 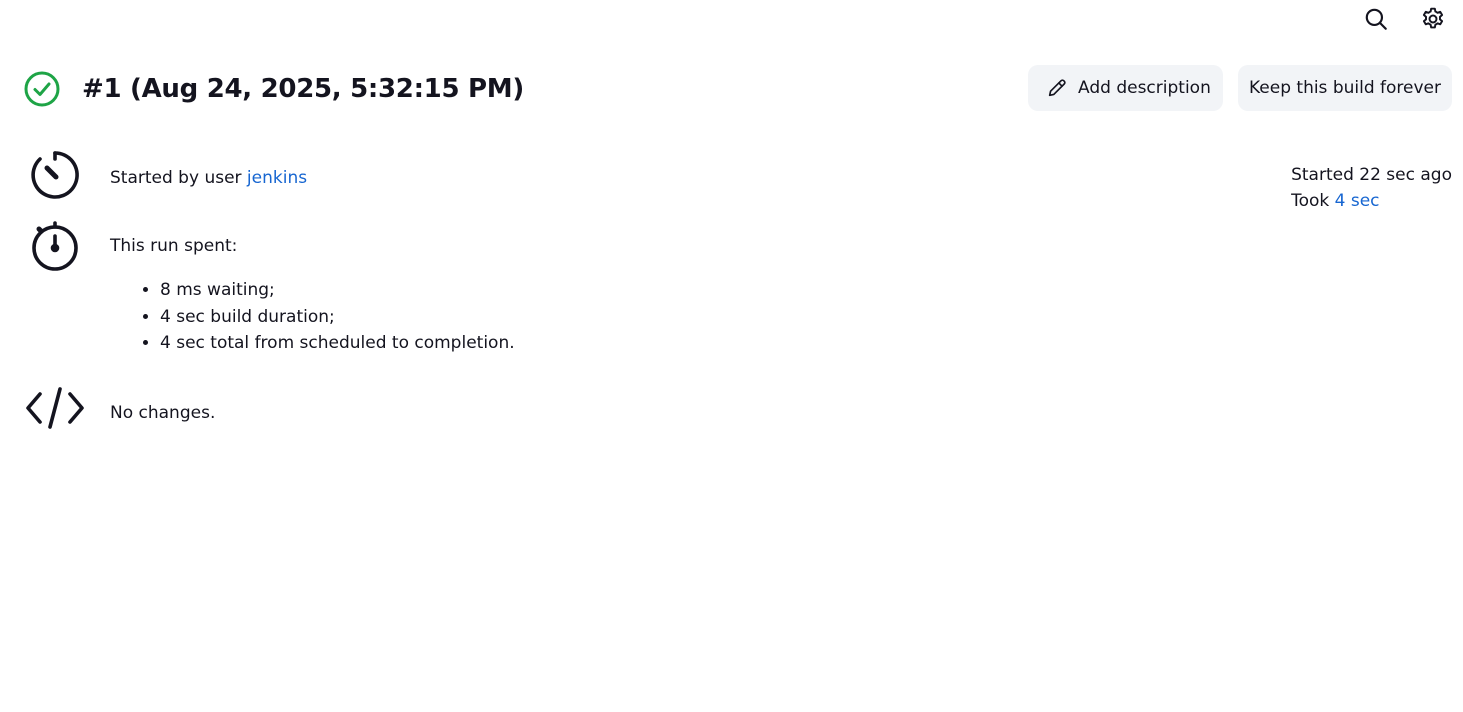 I want to click on run-spent-heading: This run spent:, so click(x=174, y=246).